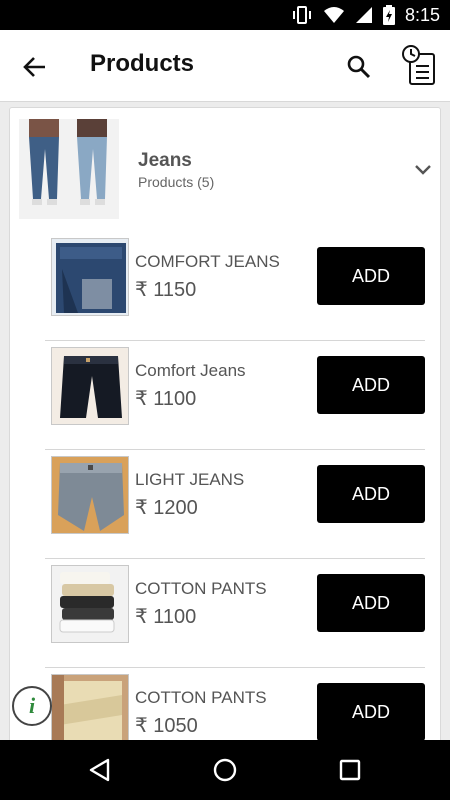 The width and height of the screenshot is (450, 800). Describe the element at coordinates (35, 67) in the screenshot. I see `arrow-left-icon` at that location.